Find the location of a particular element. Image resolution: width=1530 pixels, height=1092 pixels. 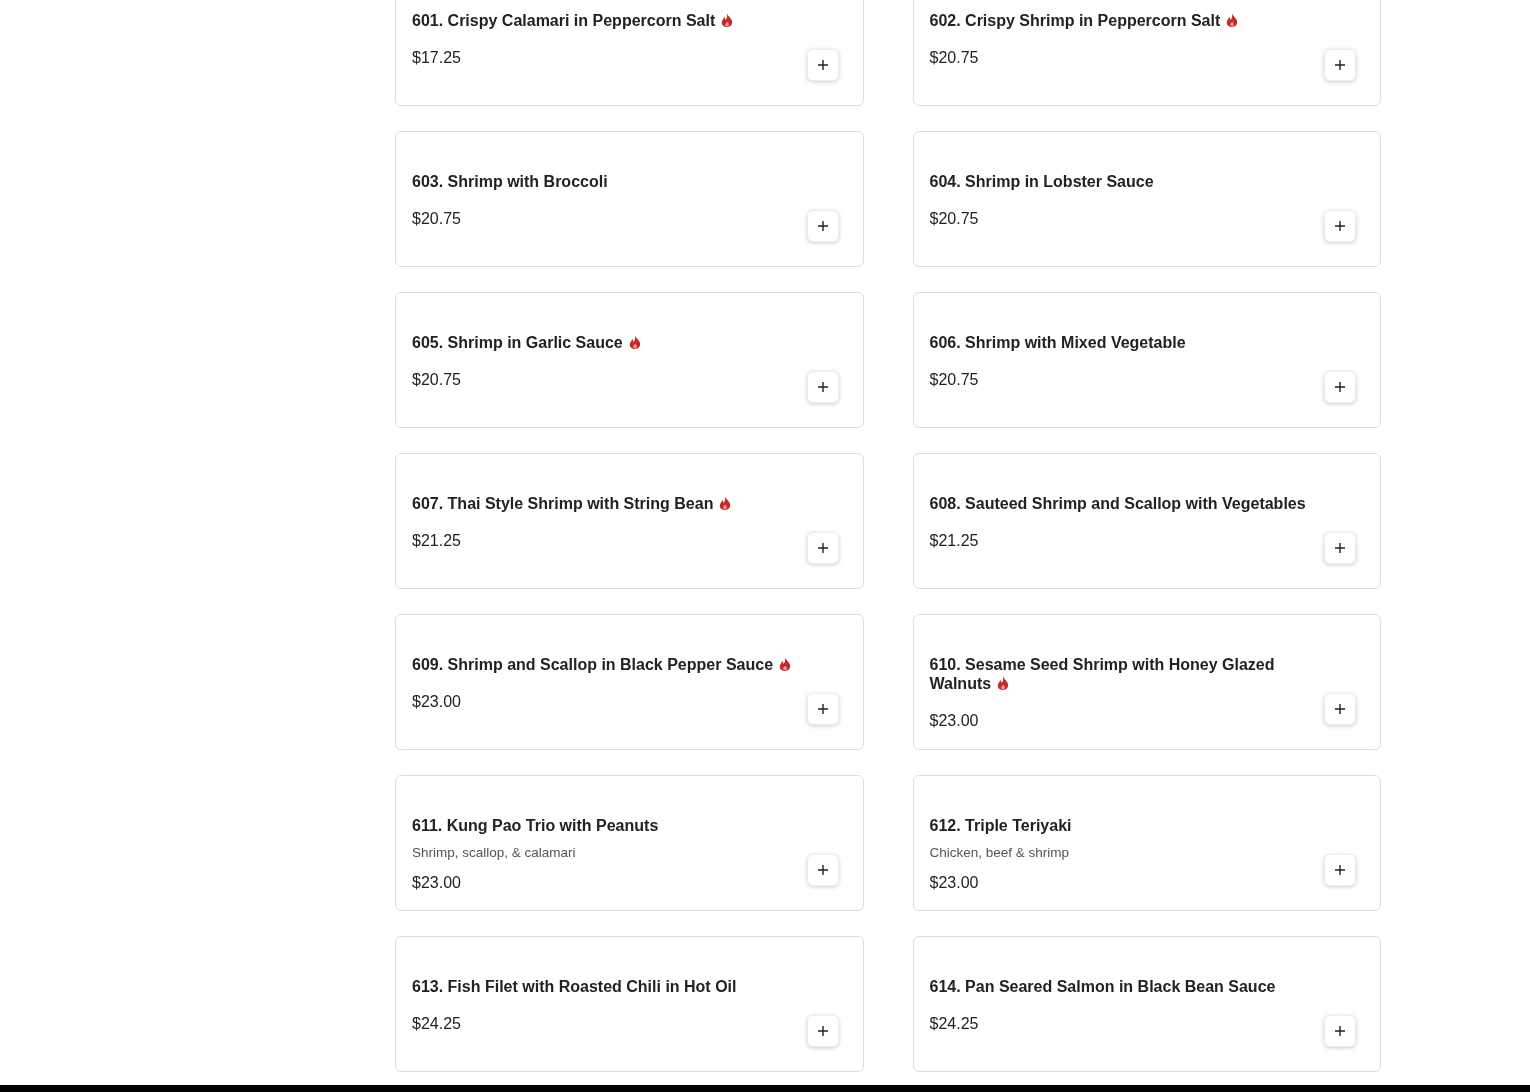

item-title: 605. Shrimp in Garlic Sauce is located at coordinates (517, 342).